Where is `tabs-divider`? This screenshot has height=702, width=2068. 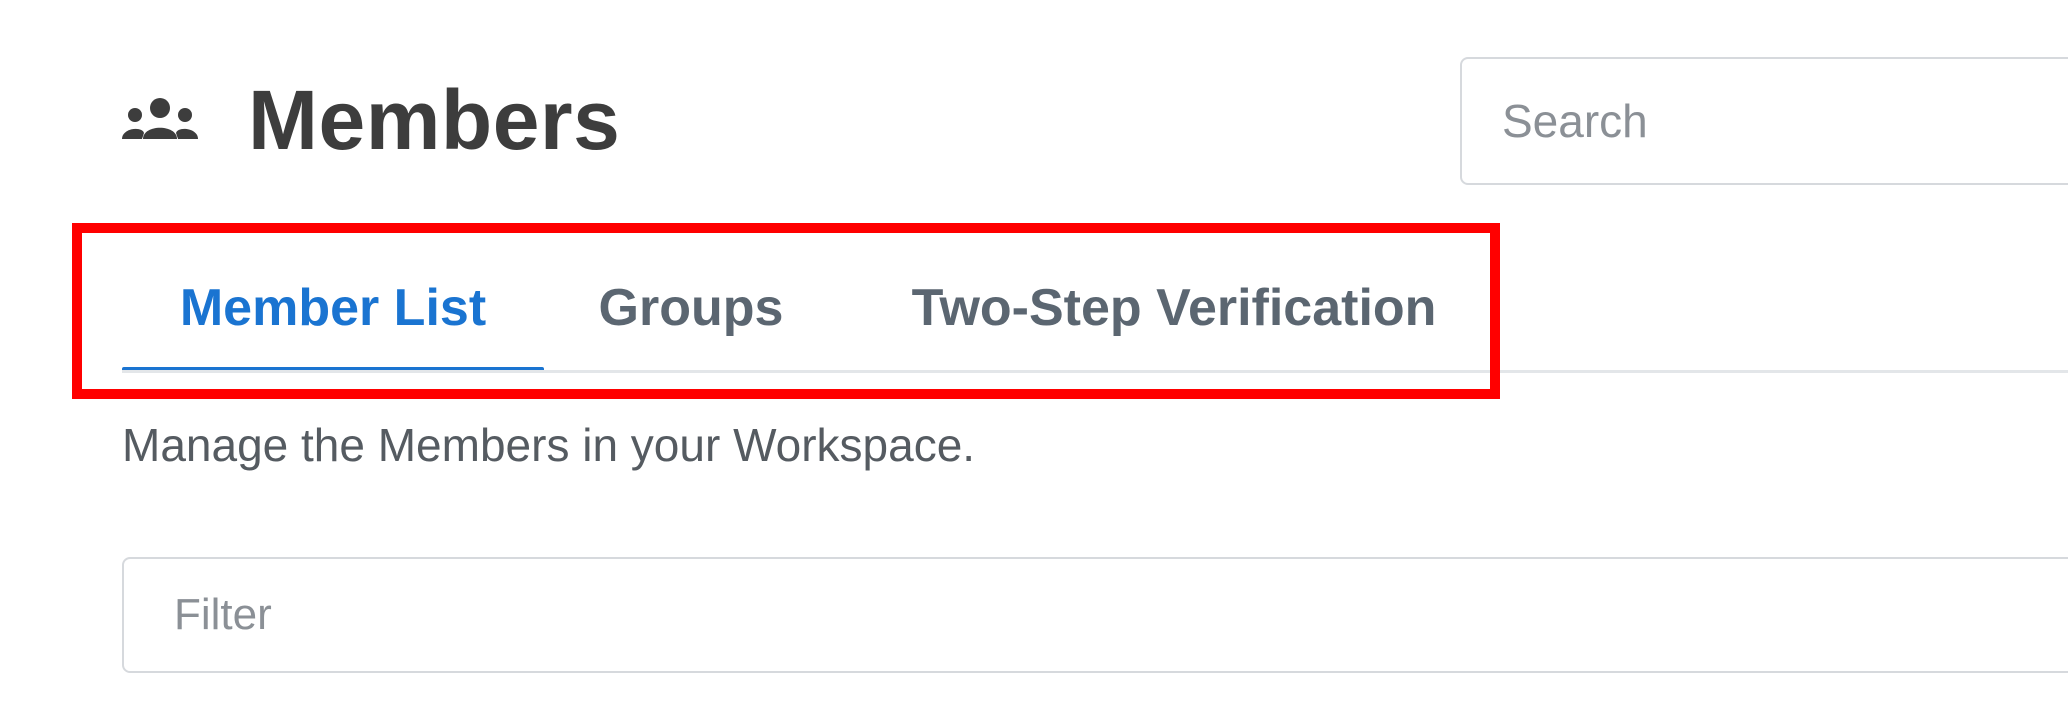 tabs-divider is located at coordinates (1095, 371).